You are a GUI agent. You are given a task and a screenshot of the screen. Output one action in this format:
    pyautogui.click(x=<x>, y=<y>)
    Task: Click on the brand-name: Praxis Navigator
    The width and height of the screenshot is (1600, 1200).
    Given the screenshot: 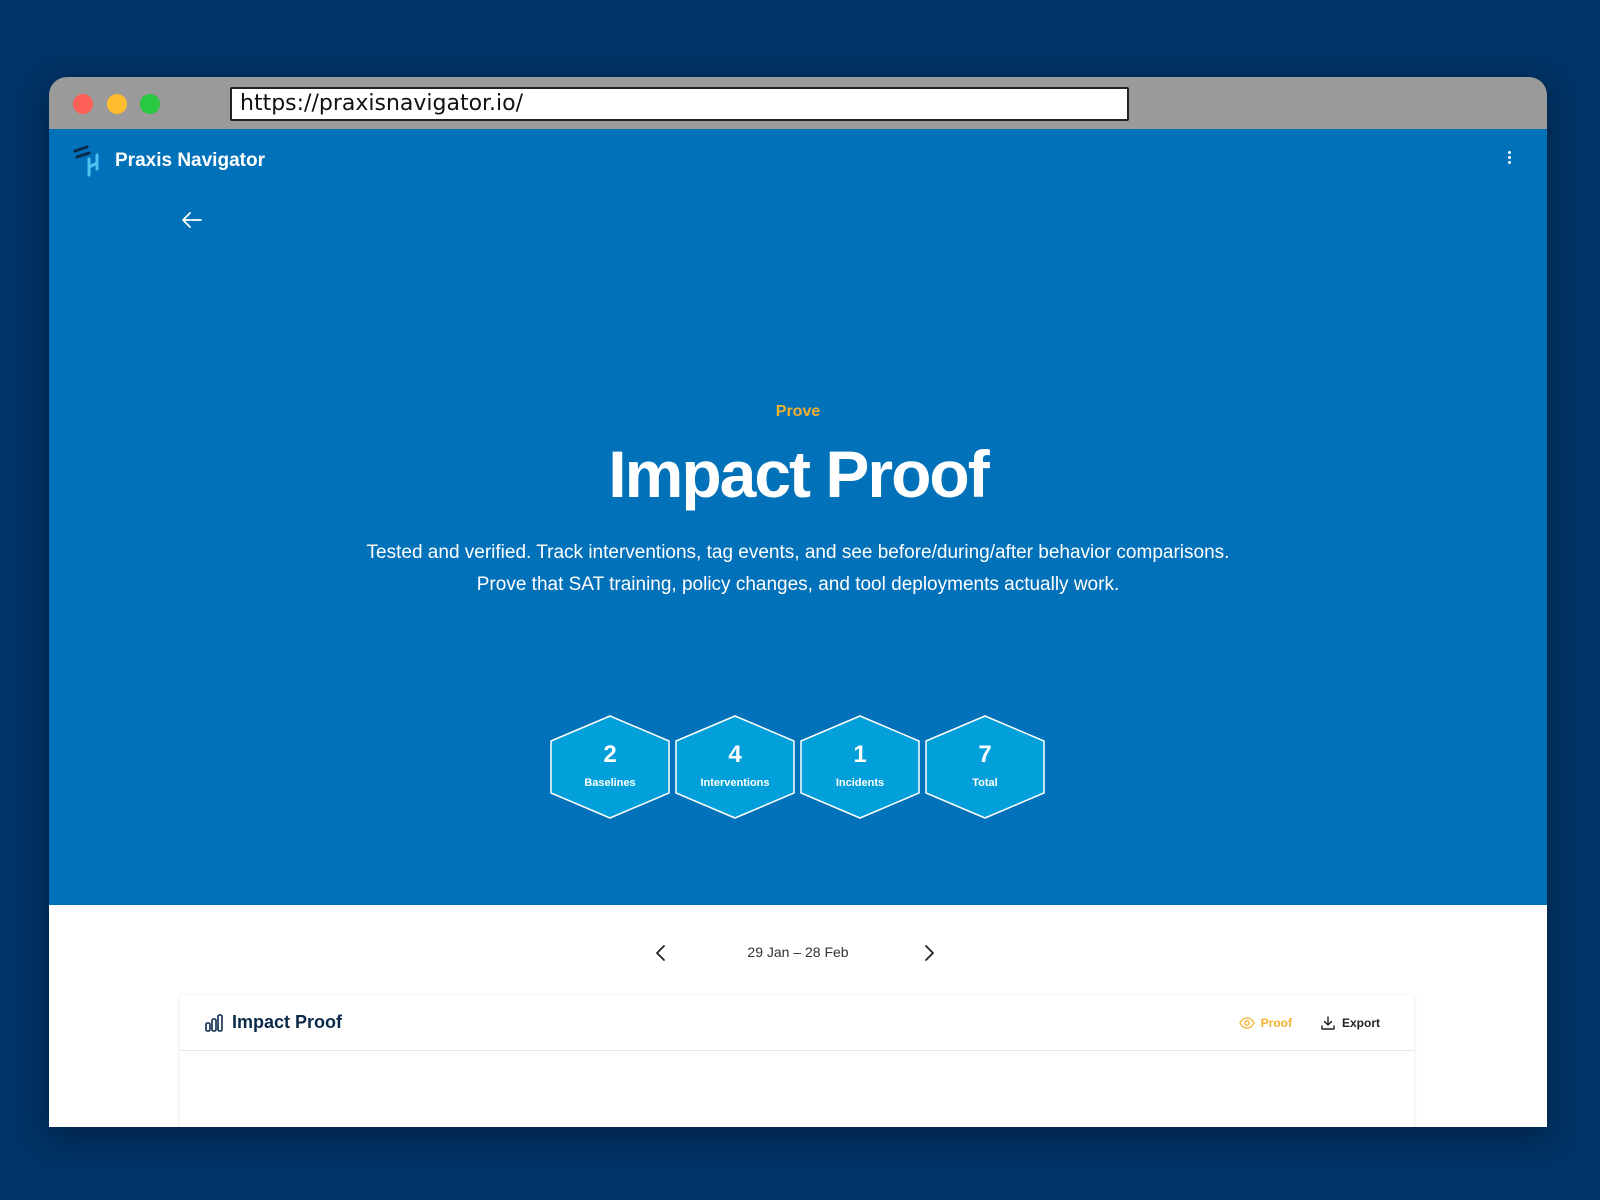 What is the action you would take?
    pyautogui.click(x=190, y=160)
    